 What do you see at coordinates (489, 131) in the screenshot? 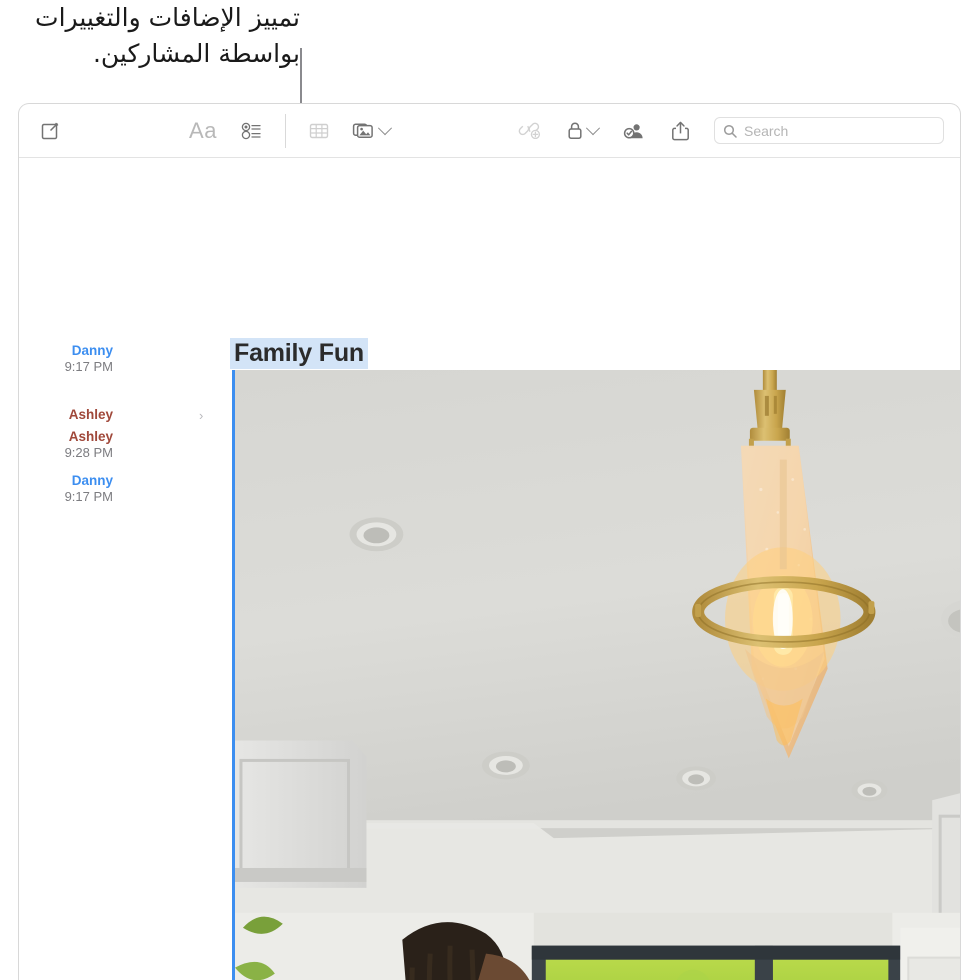
I see `toolbar: Aa Search` at bounding box center [489, 131].